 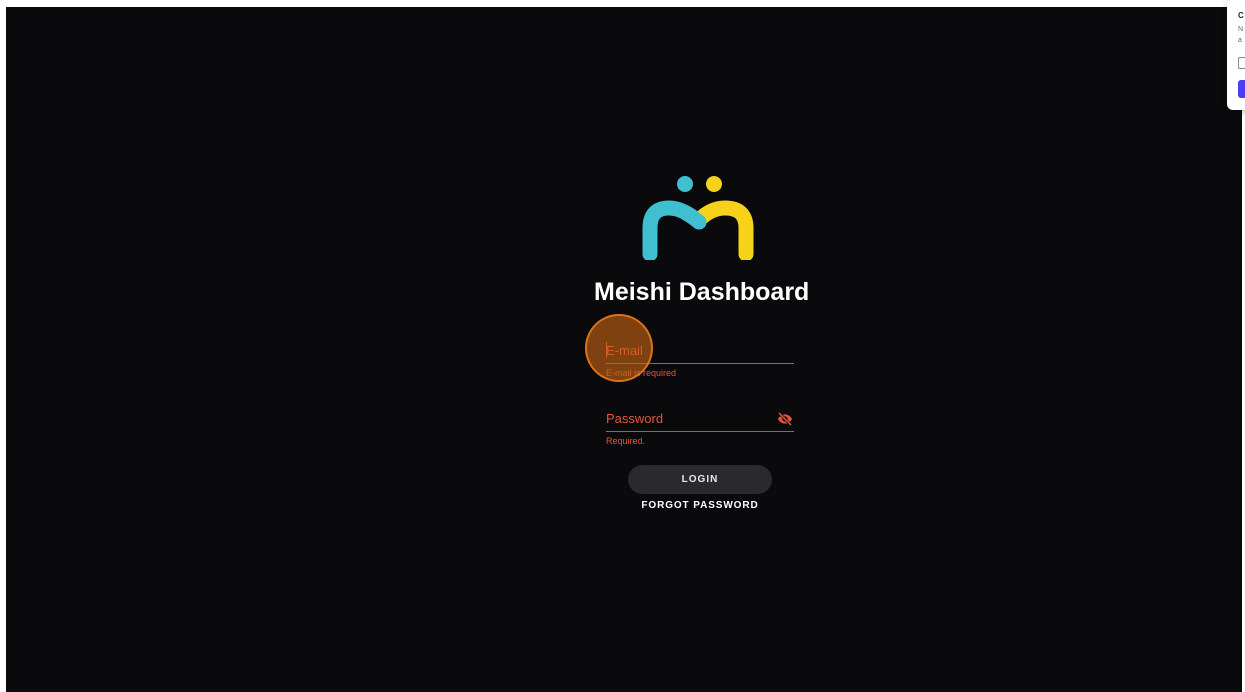 What do you see at coordinates (1241, 15) in the screenshot?
I see `popup-title: C` at bounding box center [1241, 15].